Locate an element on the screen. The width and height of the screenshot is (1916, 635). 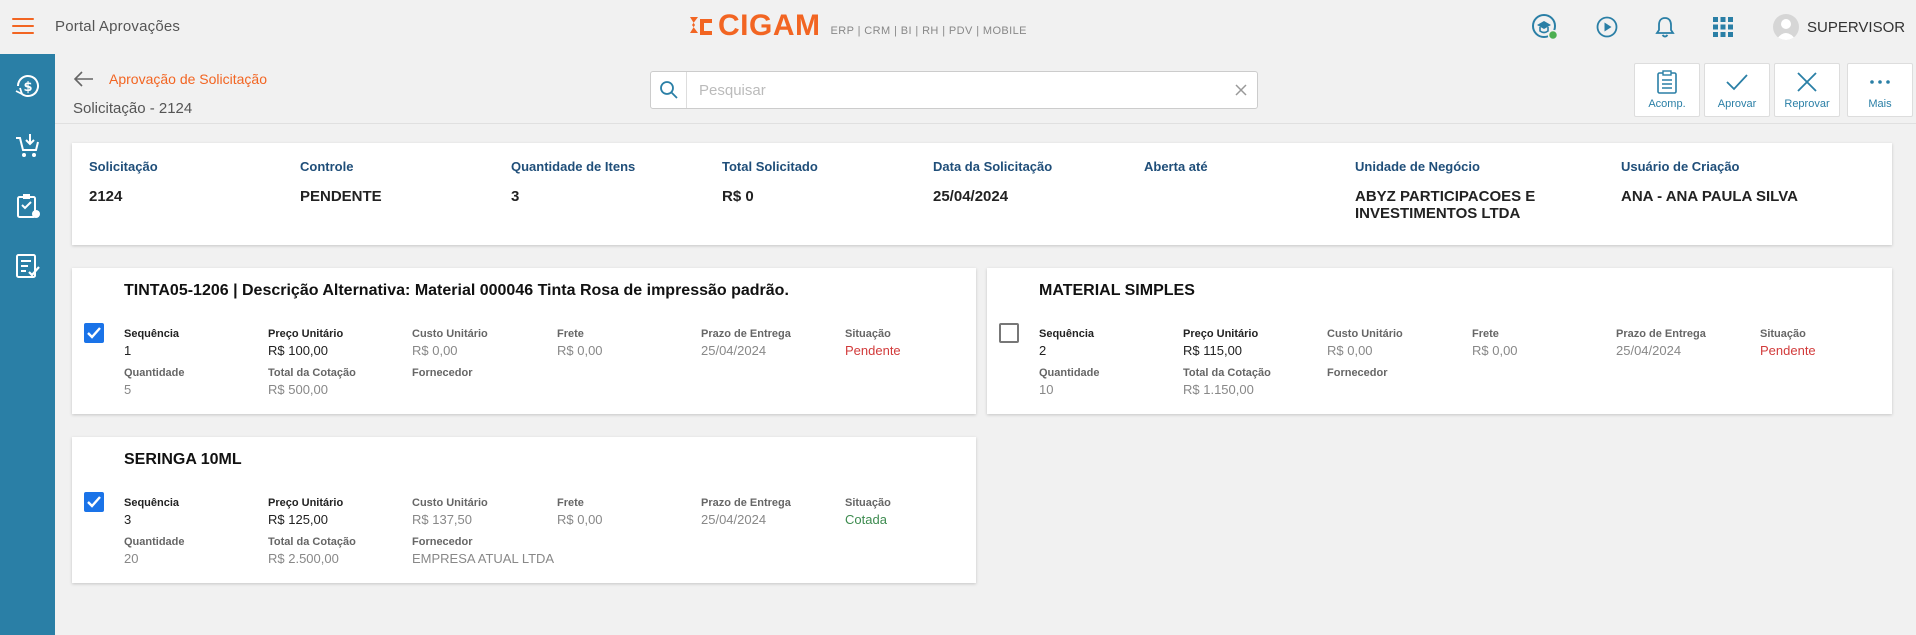
field-value: R$ 137,50 is located at coordinates (442, 519).